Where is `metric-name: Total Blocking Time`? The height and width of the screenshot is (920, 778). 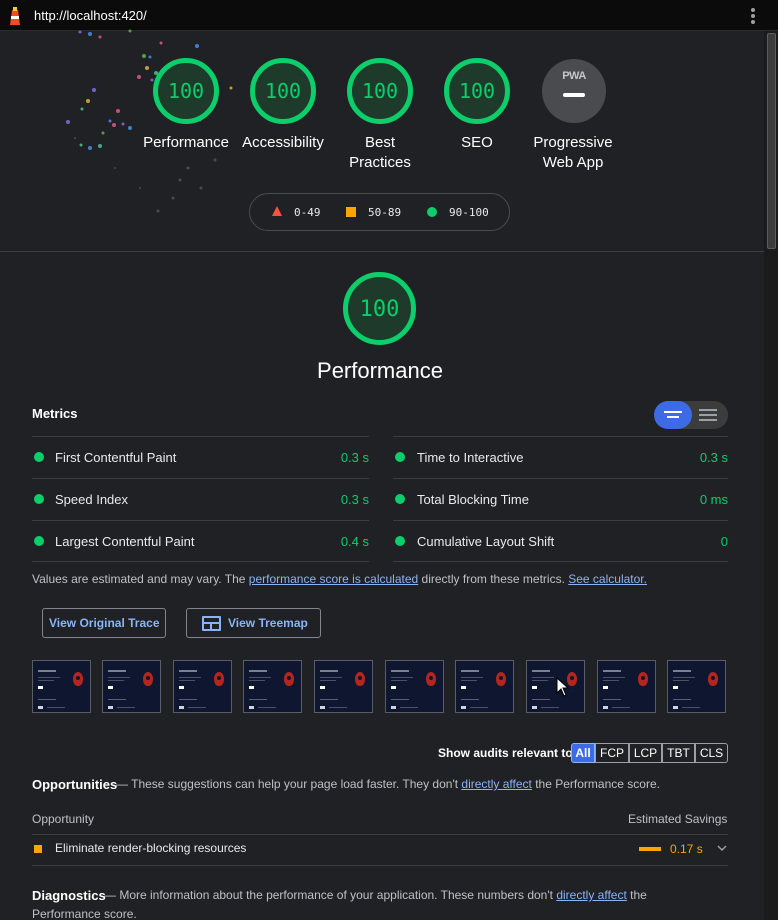 metric-name: Total Blocking Time is located at coordinates (473, 499).